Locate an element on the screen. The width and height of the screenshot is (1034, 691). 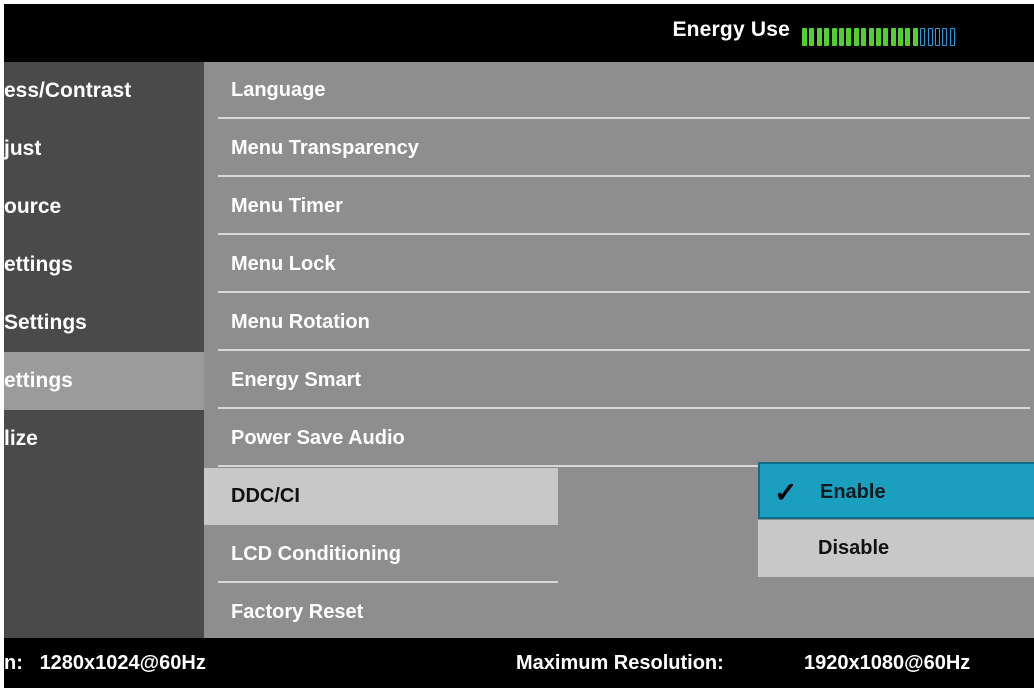
ddc-ci-option-enable: ✓ Enable is located at coordinates (896, 490).